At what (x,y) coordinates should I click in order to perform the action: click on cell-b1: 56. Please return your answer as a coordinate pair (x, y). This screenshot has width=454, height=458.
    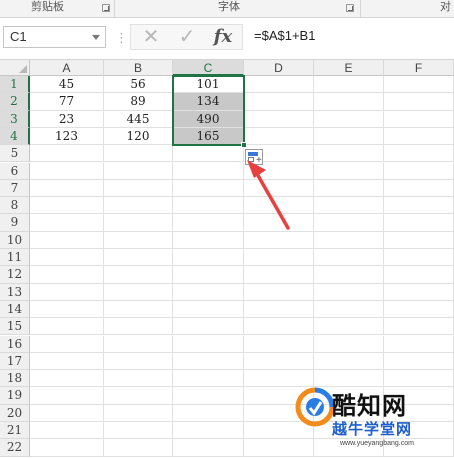
    Looking at the image, I should click on (138, 85).